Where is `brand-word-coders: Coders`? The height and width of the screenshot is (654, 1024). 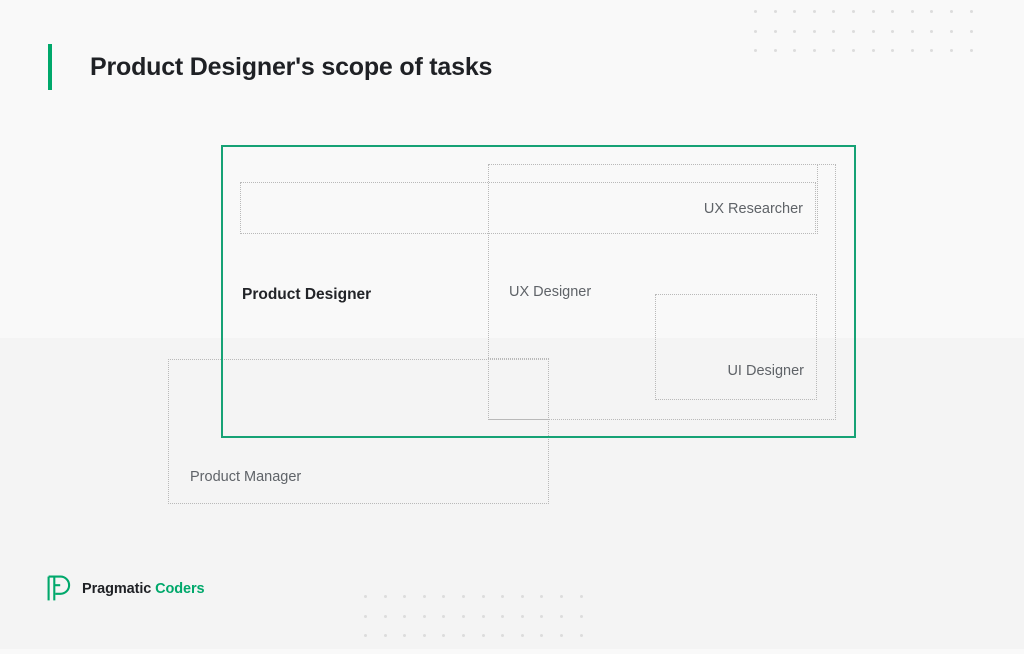 brand-word-coders: Coders is located at coordinates (180, 588).